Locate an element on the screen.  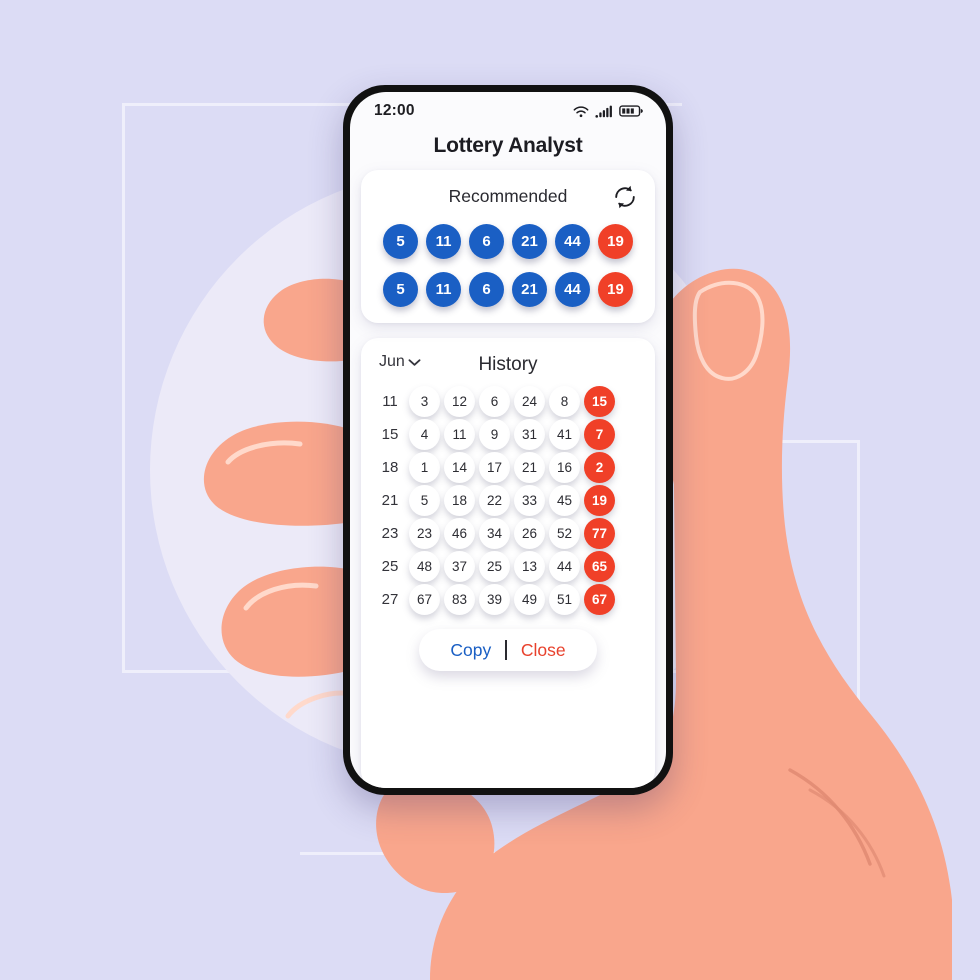
history-ball: 51 is located at coordinates (564, 599).